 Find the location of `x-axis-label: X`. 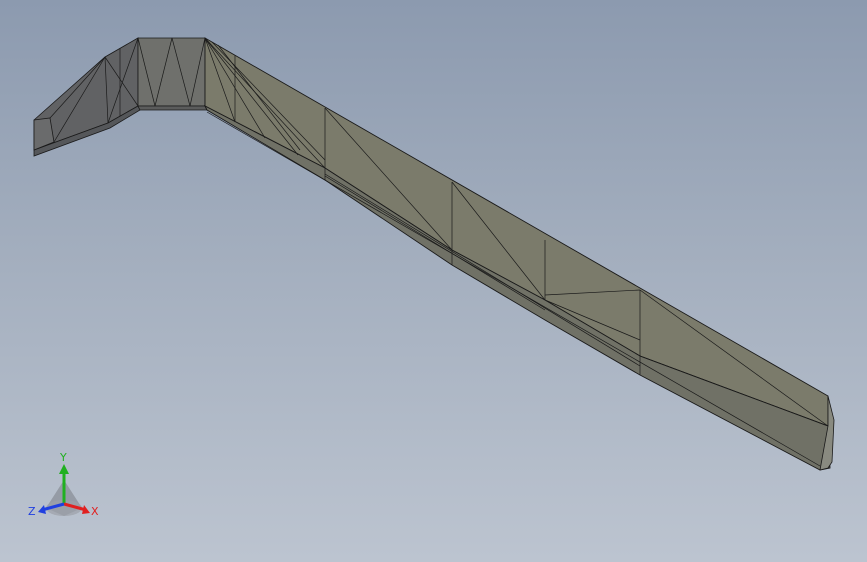

x-axis-label: X is located at coordinates (95, 511).